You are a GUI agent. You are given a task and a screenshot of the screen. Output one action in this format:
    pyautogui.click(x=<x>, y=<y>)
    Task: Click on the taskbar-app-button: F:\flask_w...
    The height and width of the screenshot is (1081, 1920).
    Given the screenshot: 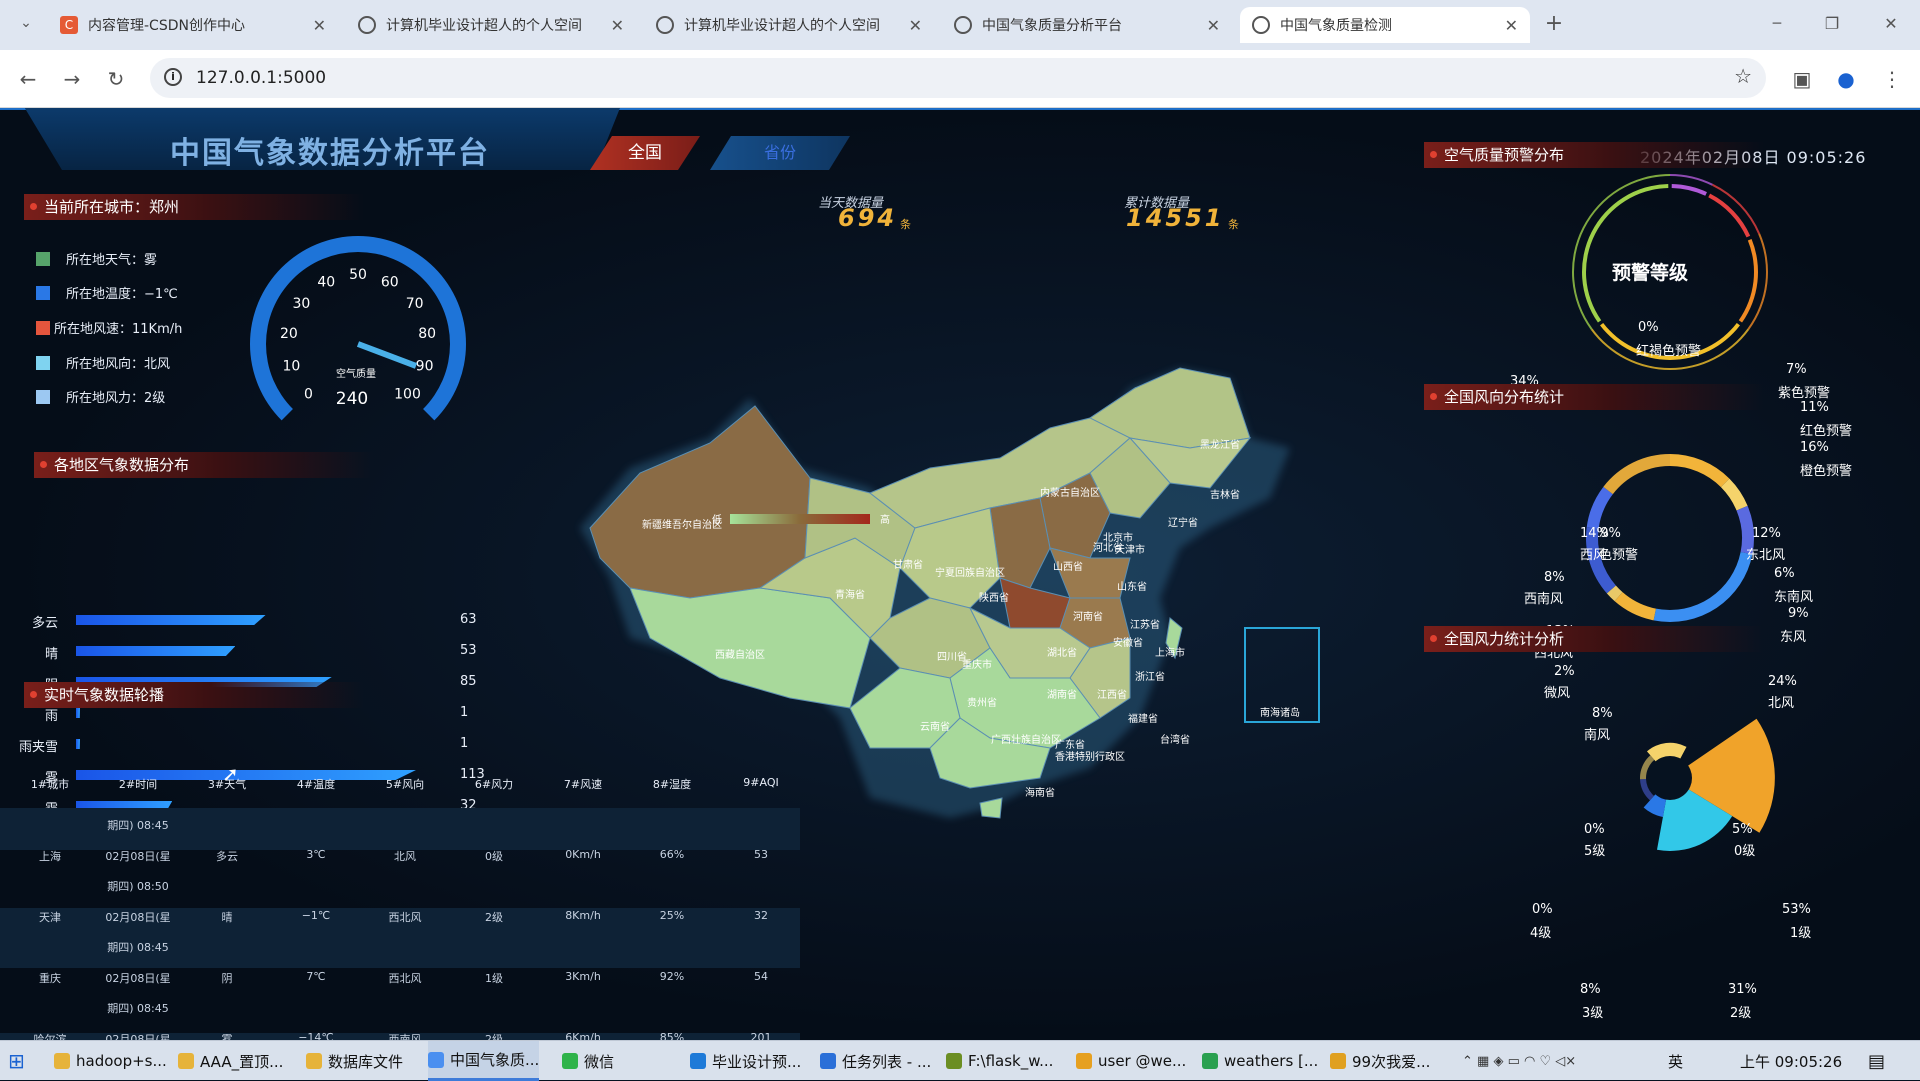 What is the action you would take?
    pyautogui.click(x=999, y=1061)
    